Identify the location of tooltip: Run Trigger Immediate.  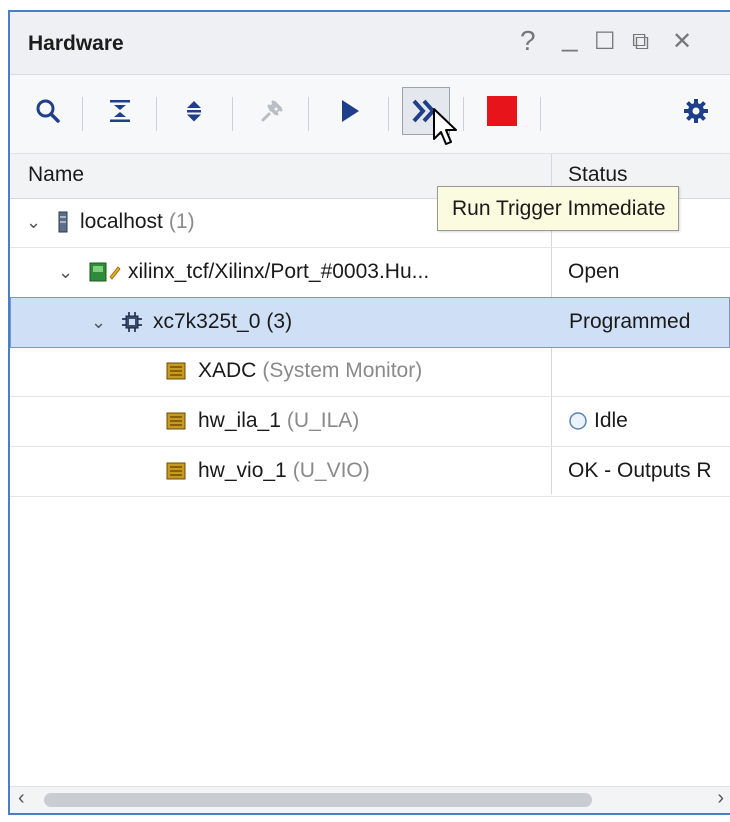
(558, 208).